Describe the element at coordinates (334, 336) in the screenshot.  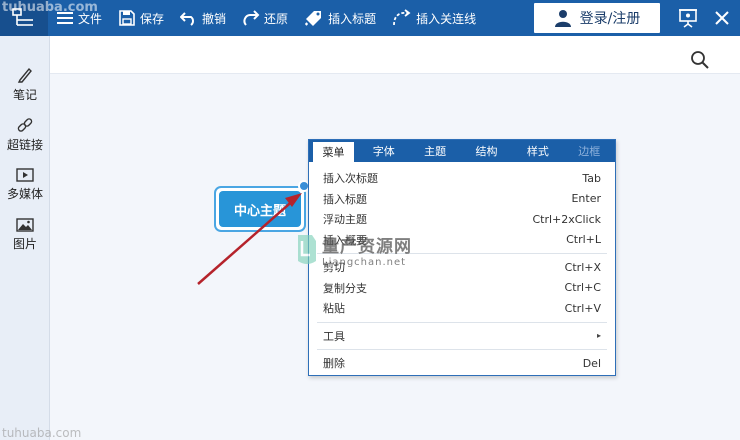
I see `menu-item-label: 工具` at that location.